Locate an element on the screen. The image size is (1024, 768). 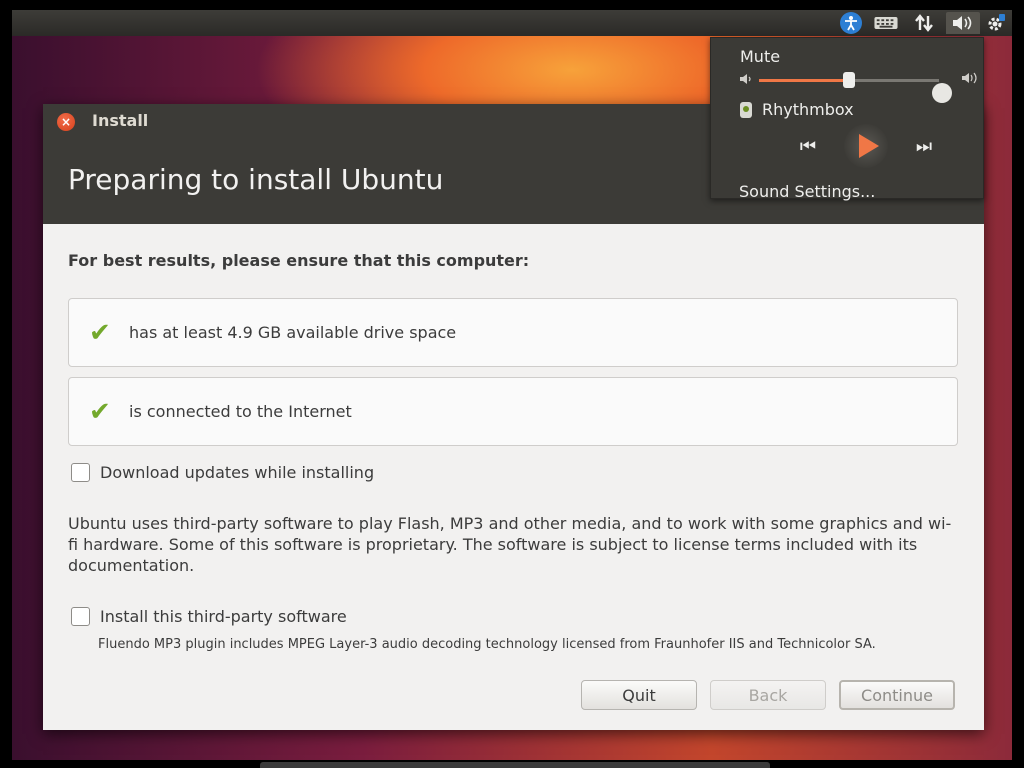
play-button is located at coordinates (866, 146).